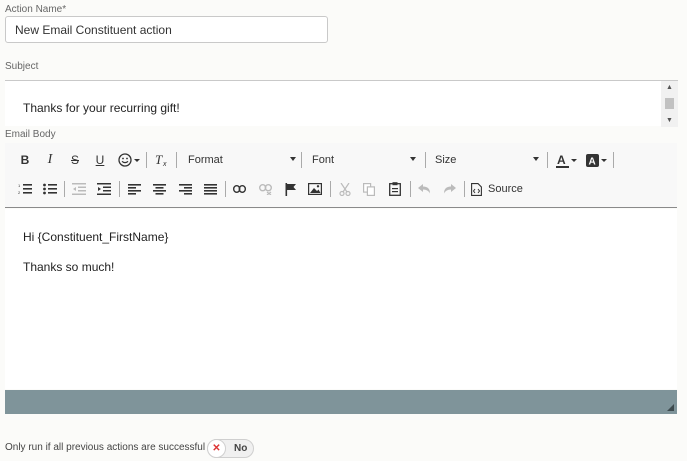 Image resolution: width=687 pixels, height=461 pixels. What do you see at coordinates (242, 160) in the screenshot?
I see `format-dropdown: Format` at bounding box center [242, 160].